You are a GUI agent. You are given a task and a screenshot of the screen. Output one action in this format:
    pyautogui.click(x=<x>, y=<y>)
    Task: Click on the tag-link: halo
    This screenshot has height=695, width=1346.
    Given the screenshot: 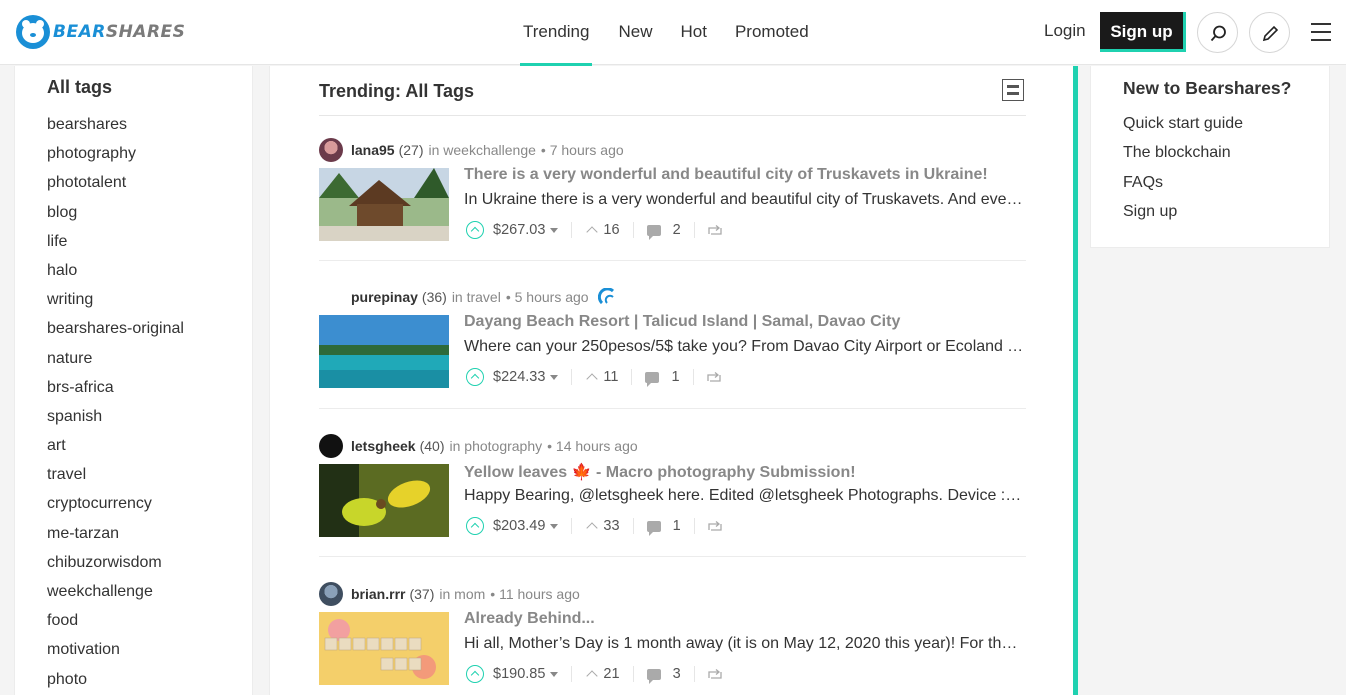 What is the action you would take?
    pyautogui.click(x=115, y=276)
    